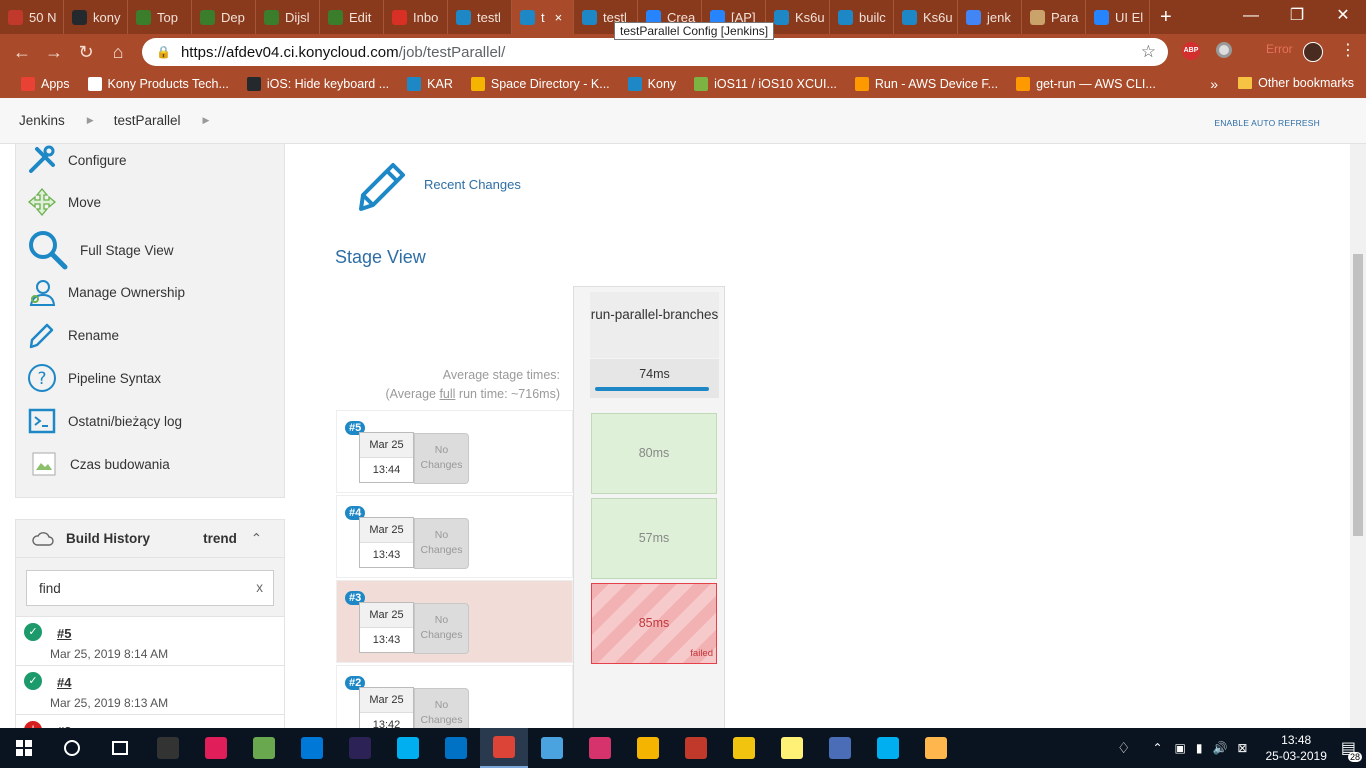  Describe the element at coordinates (1123, 748) in the screenshot. I see `people-icon: ♢` at that location.